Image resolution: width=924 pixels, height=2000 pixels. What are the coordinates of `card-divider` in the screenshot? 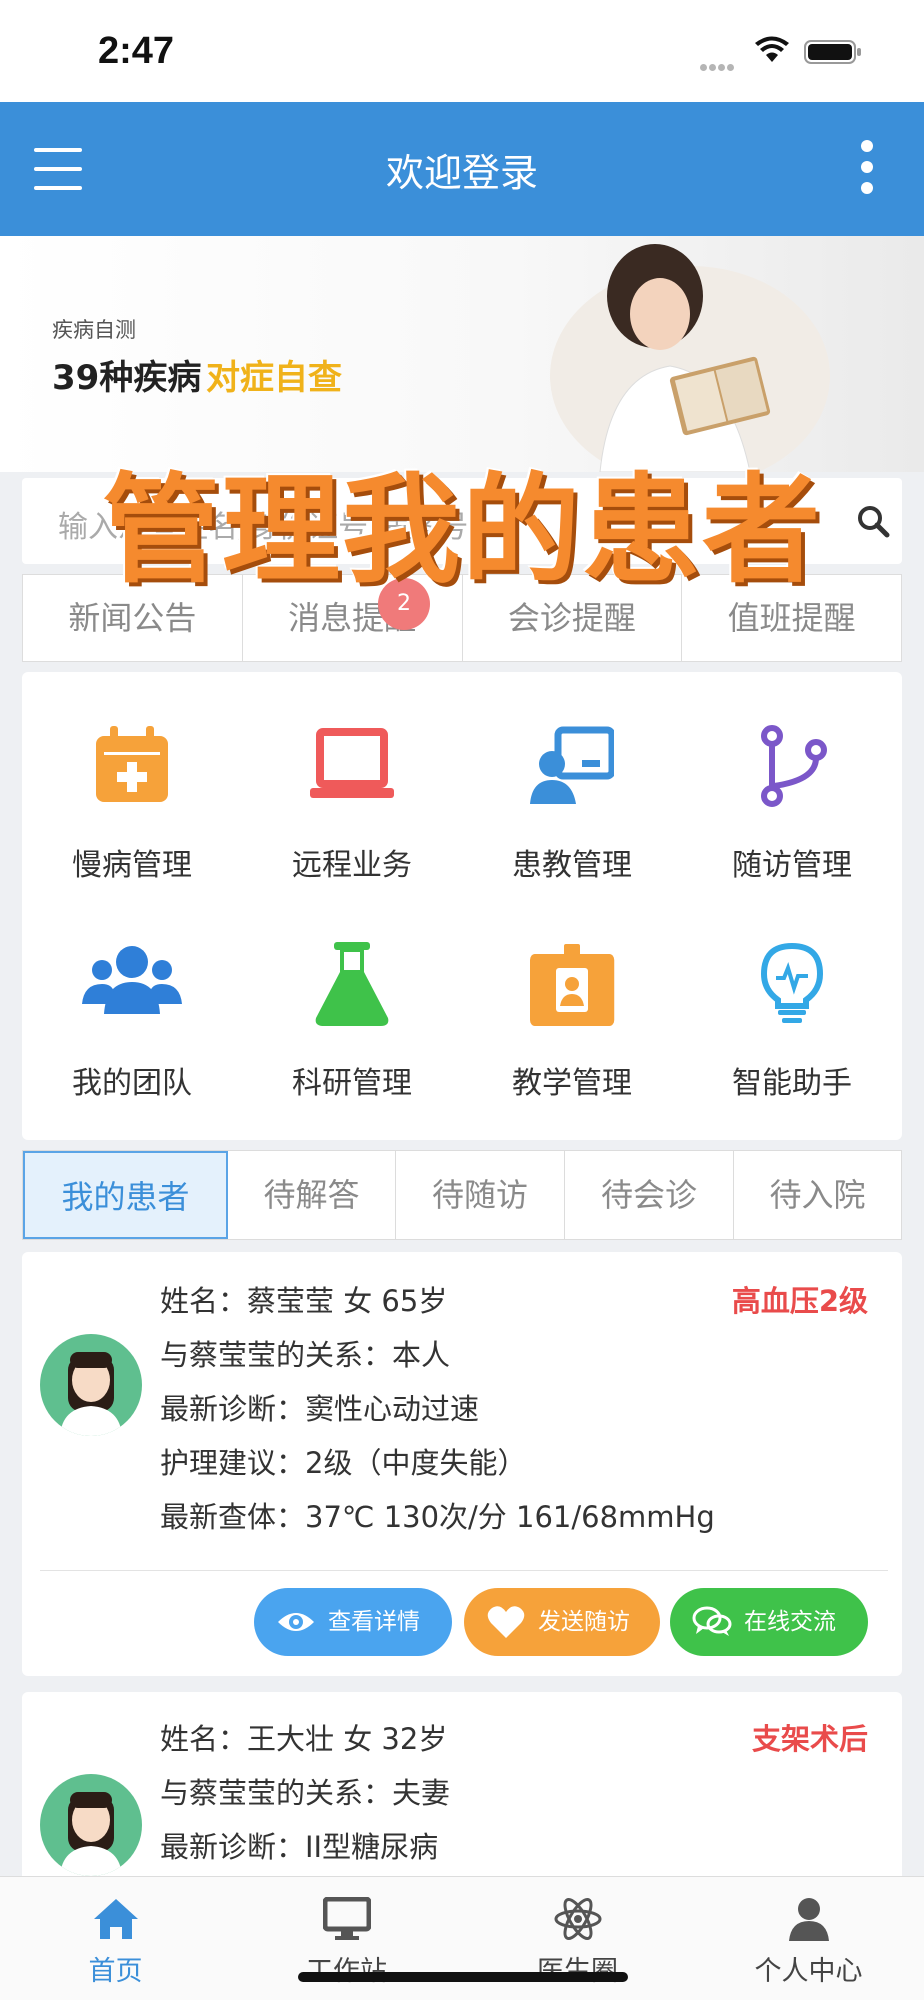 It's located at (464, 1570).